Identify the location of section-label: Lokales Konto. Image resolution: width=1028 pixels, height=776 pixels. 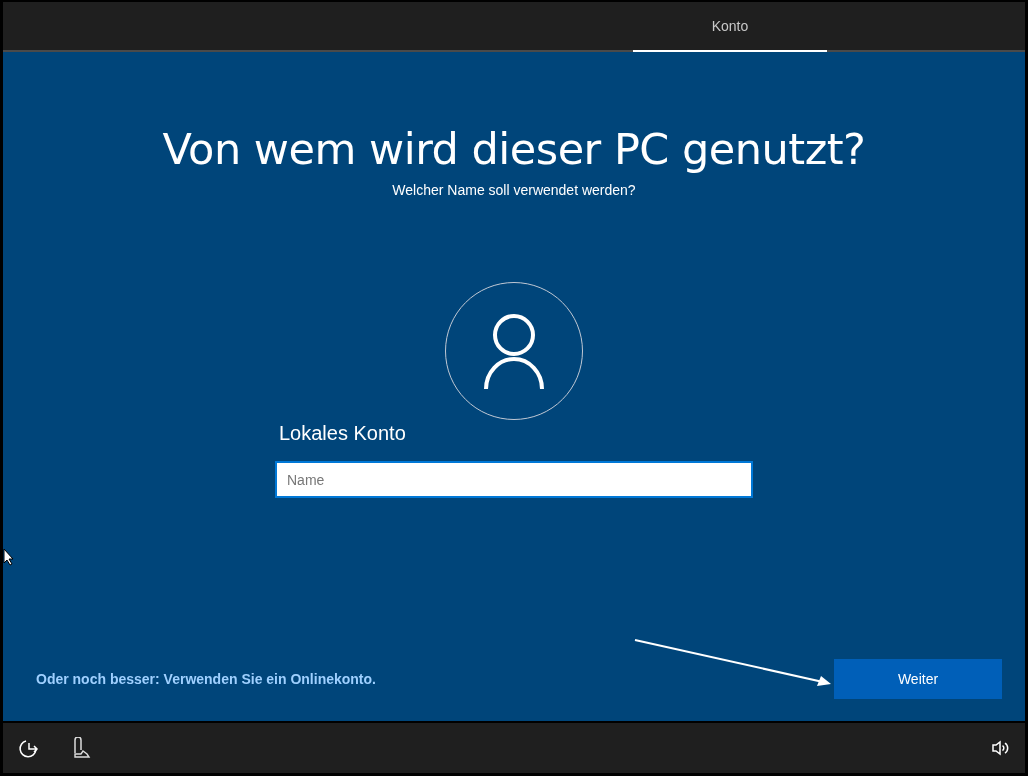
(343, 433).